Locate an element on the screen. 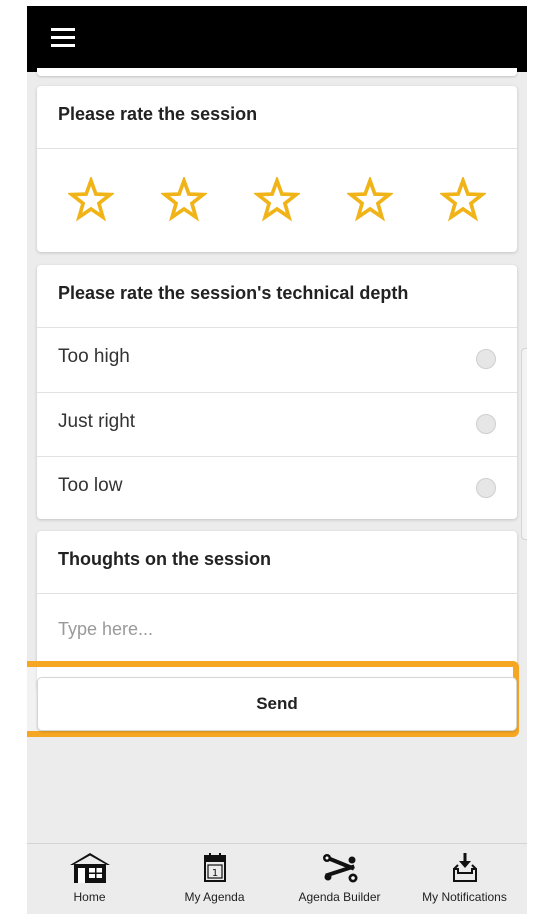  star-rating is located at coordinates (277, 199).